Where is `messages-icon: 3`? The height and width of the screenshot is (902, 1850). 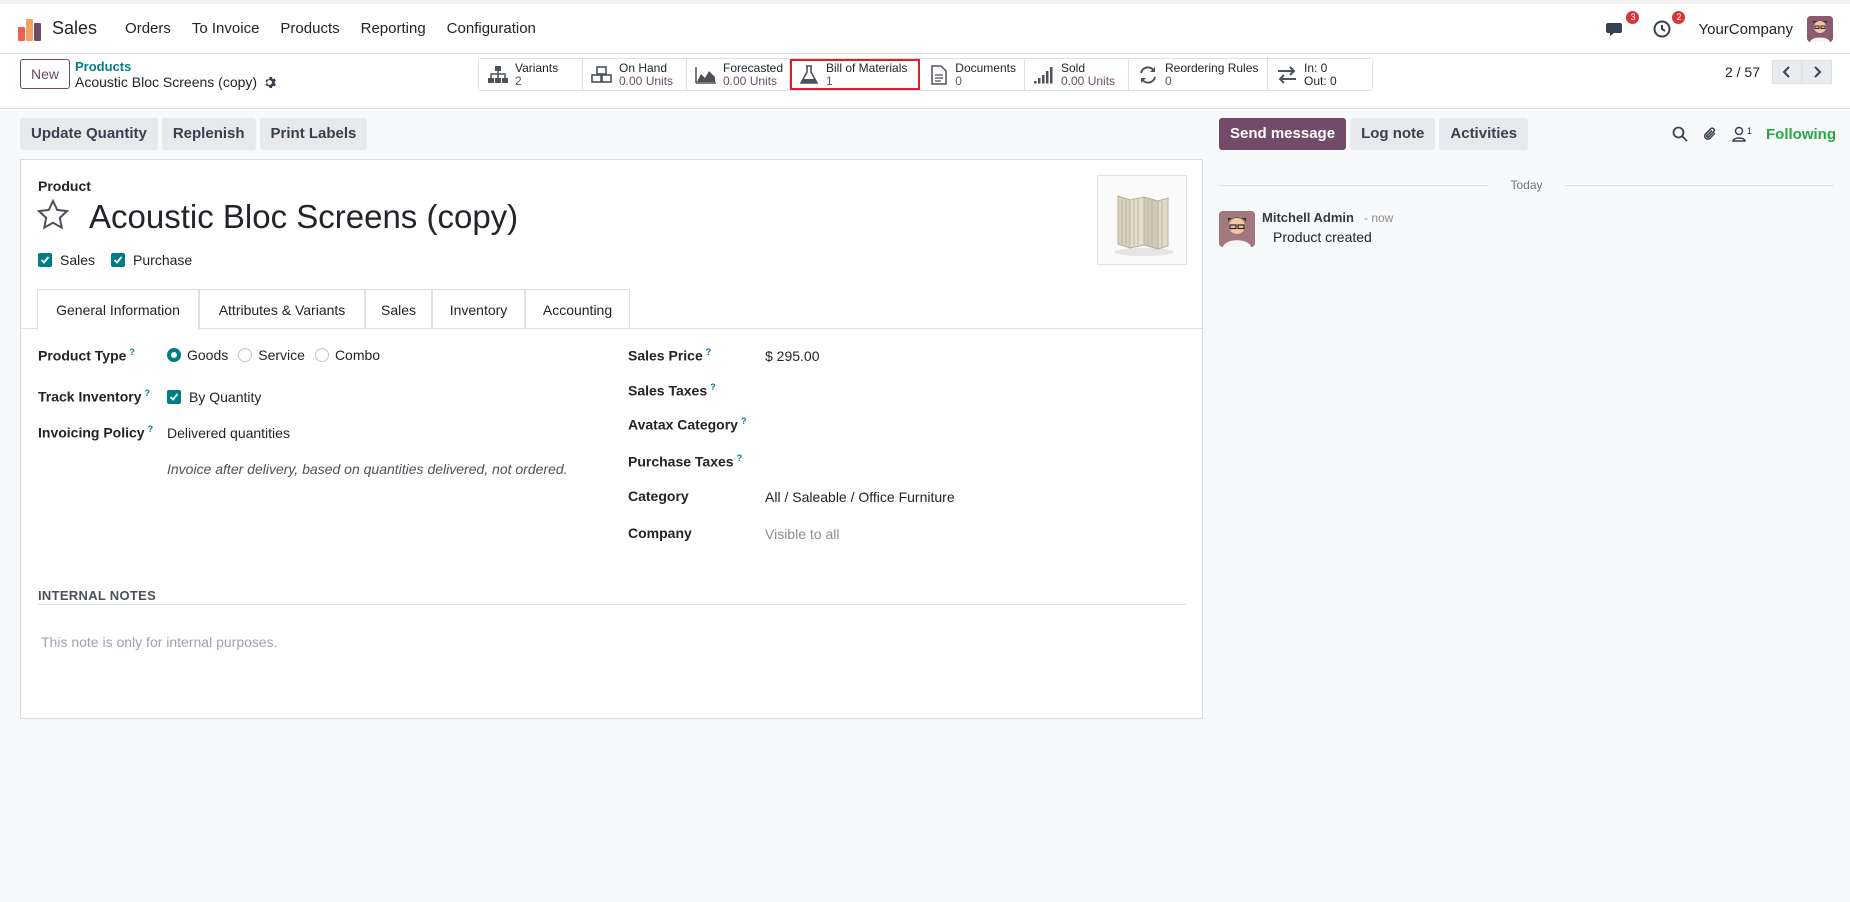
messages-icon: 3 is located at coordinates (1623, 26).